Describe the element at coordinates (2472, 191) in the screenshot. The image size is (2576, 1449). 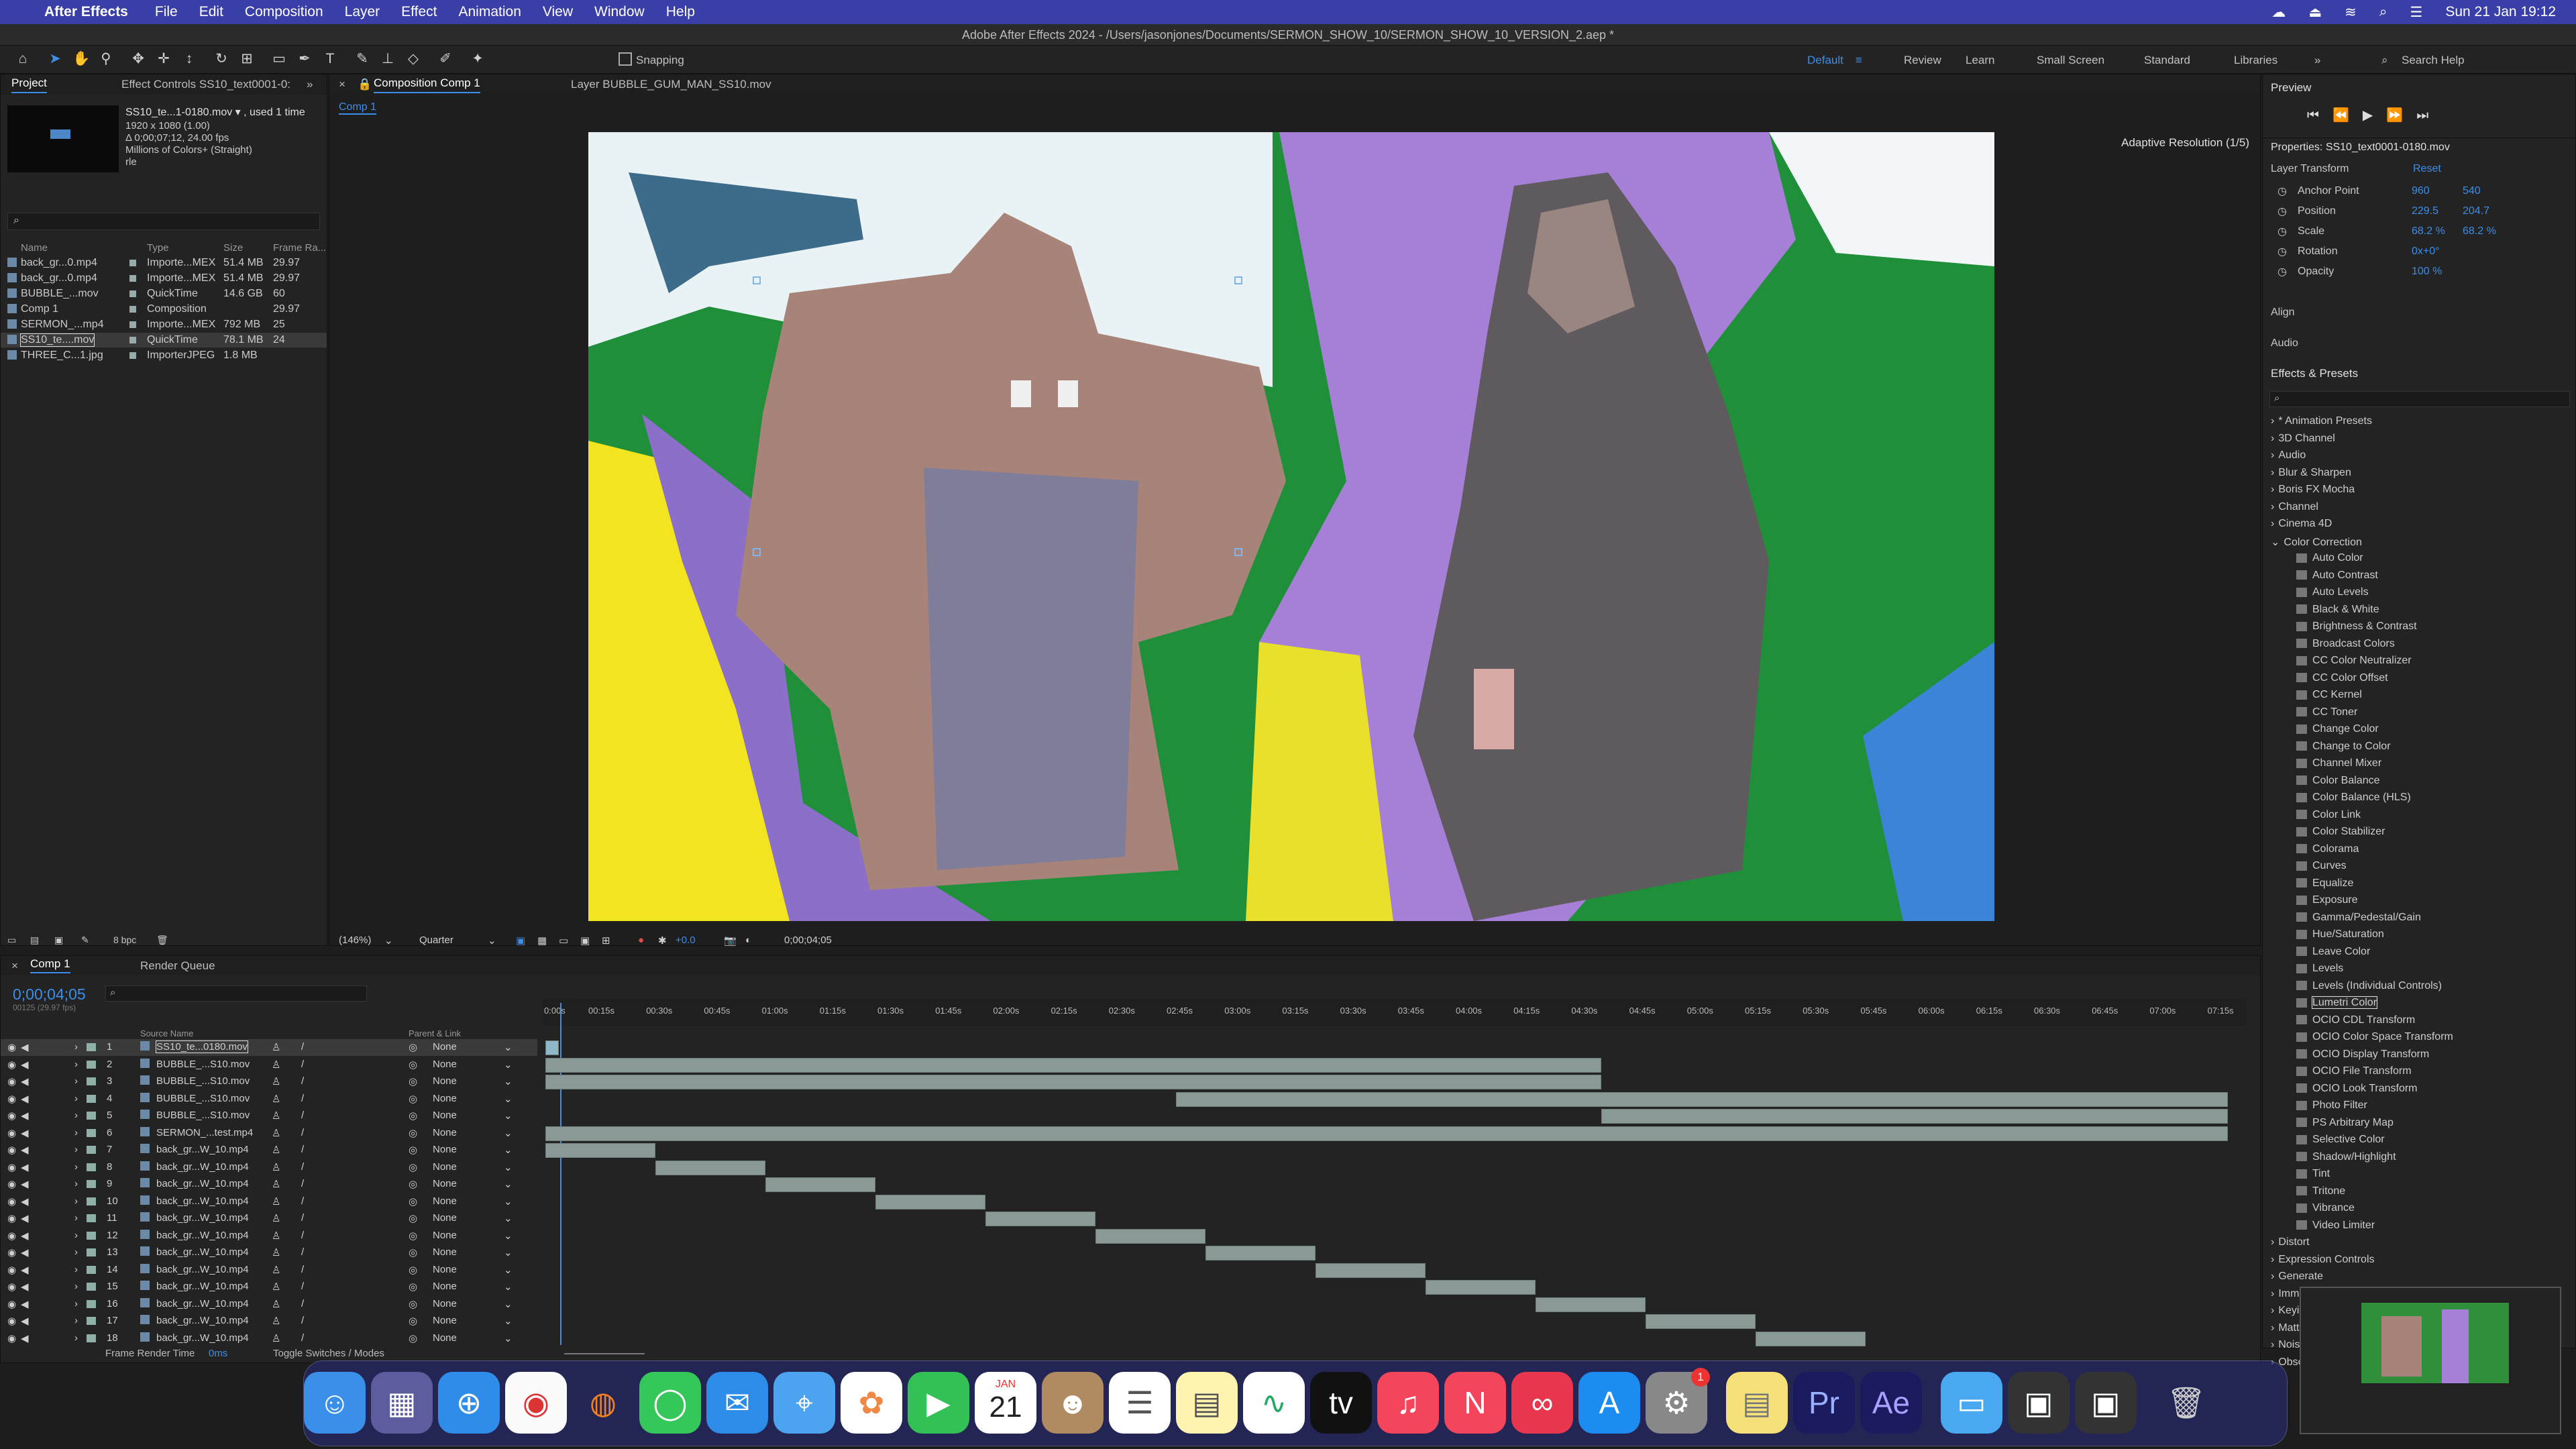
I see `property-value-2: 540` at that location.